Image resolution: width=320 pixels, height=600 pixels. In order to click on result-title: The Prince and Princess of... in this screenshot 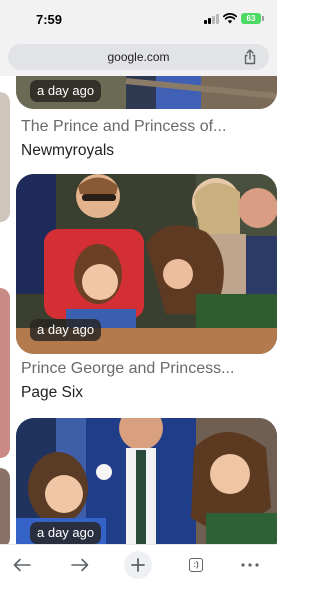, I will do `click(123, 127)`.